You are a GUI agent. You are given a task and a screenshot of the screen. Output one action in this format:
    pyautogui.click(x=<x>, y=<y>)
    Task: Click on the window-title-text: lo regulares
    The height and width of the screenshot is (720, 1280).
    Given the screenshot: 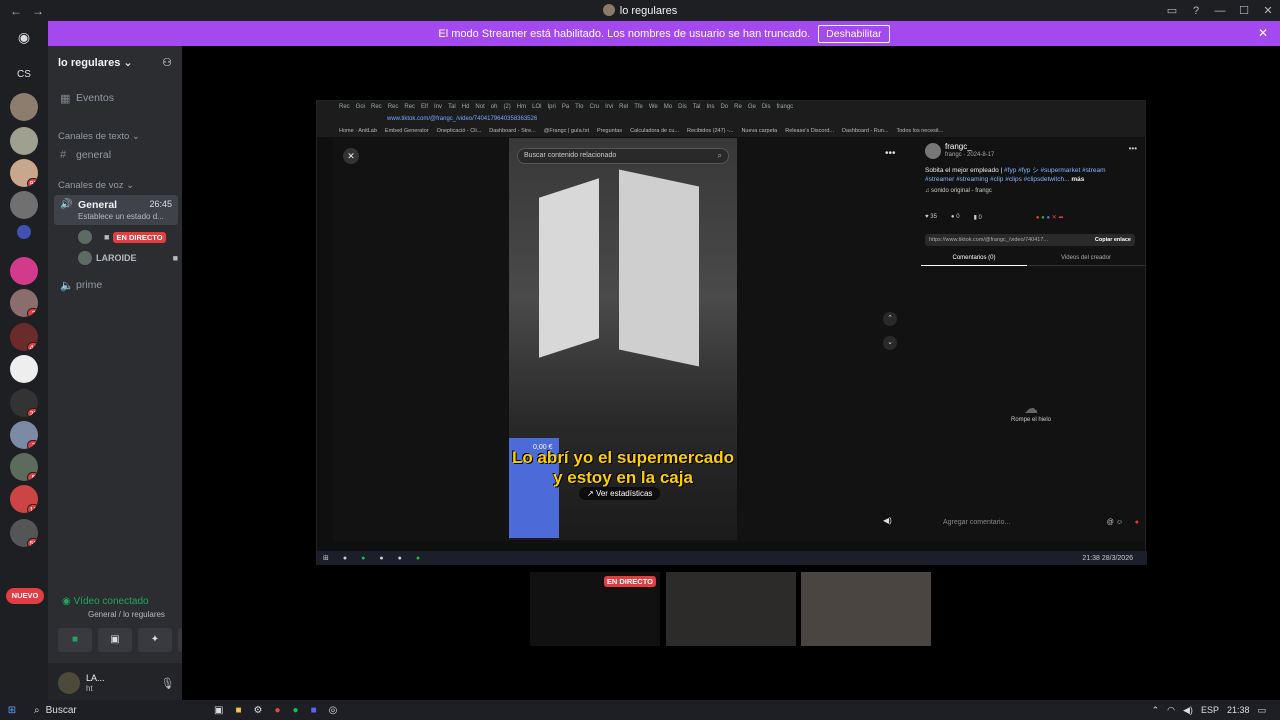 What is the action you would take?
    pyautogui.click(x=648, y=11)
    